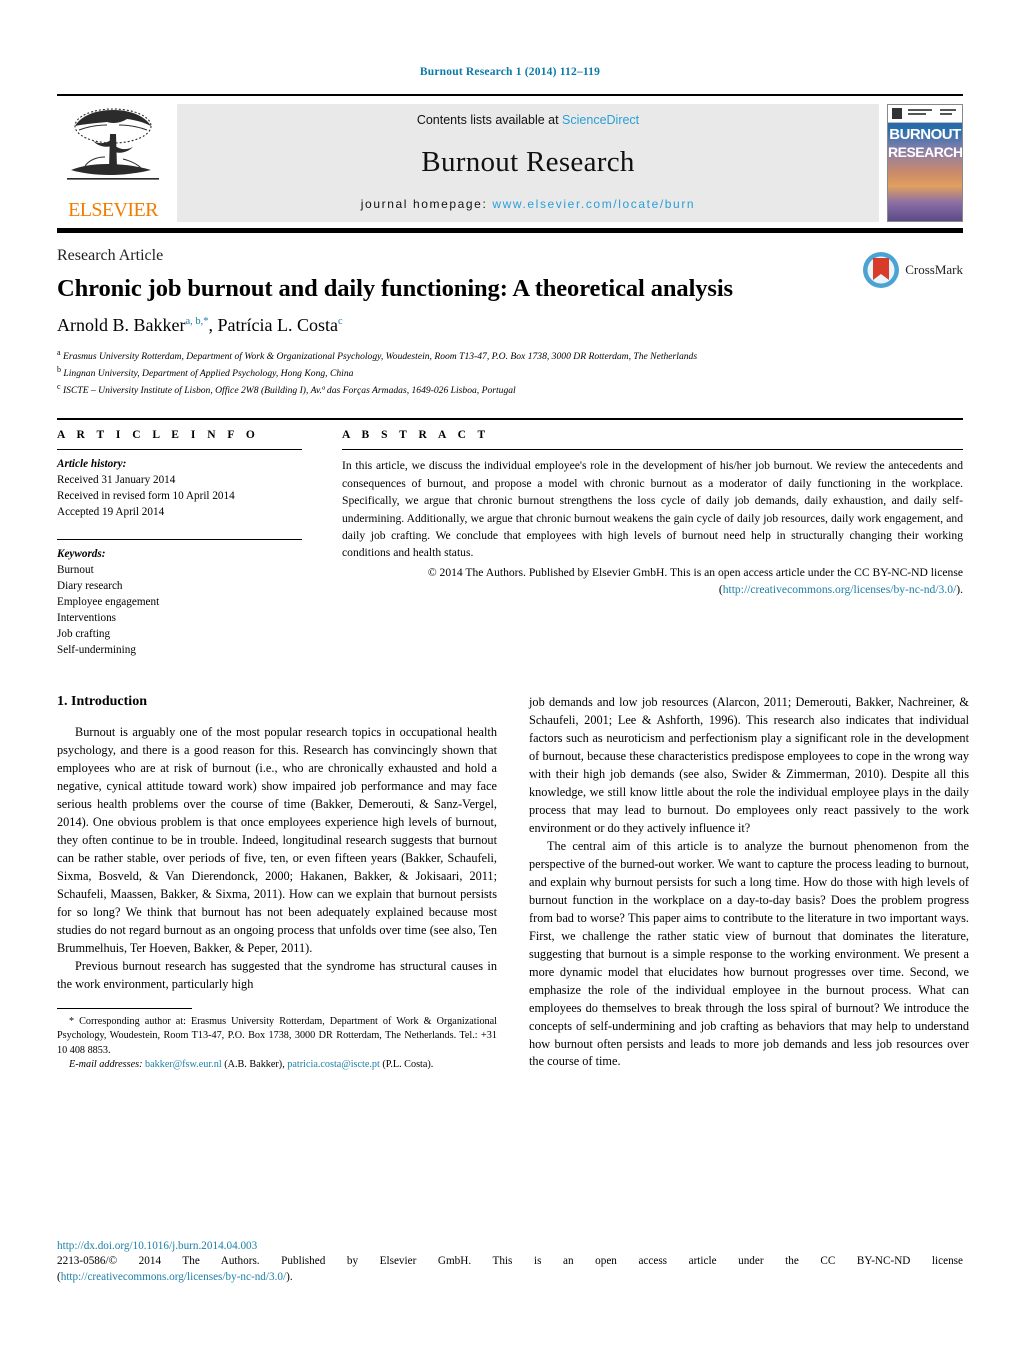  I want to click on copyright-suffix: )., so click(959, 590).